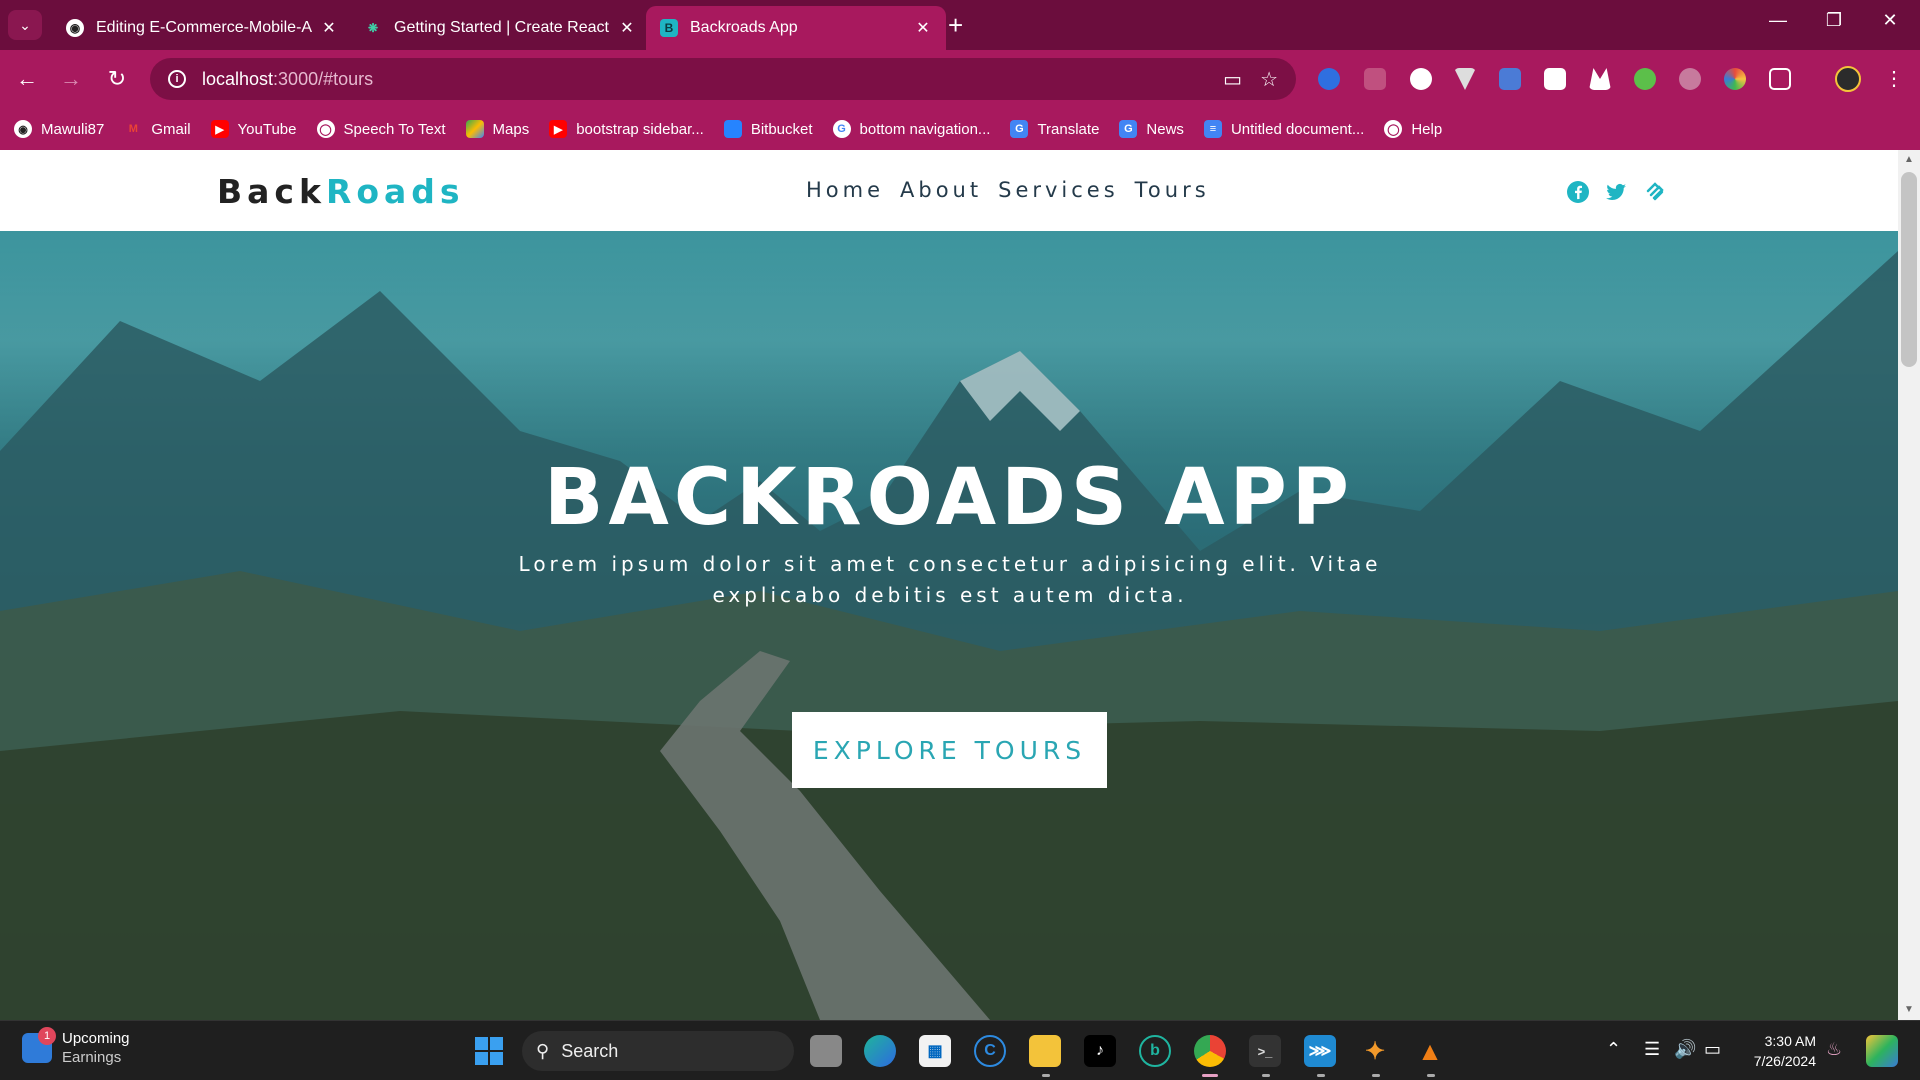 The width and height of the screenshot is (1920, 1080). Describe the element at coordinates (1019, 129) in the screenshot. I see `translate-icon: G` at that location.